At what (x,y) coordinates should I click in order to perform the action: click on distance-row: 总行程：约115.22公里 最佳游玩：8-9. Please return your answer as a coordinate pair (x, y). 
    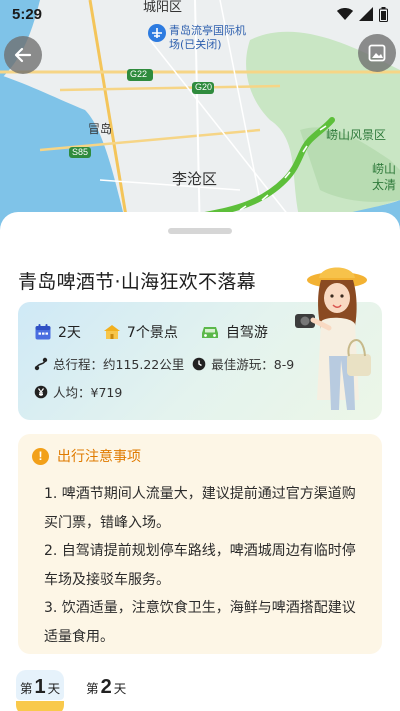
    Looking at the image, I should click on (164, 363).